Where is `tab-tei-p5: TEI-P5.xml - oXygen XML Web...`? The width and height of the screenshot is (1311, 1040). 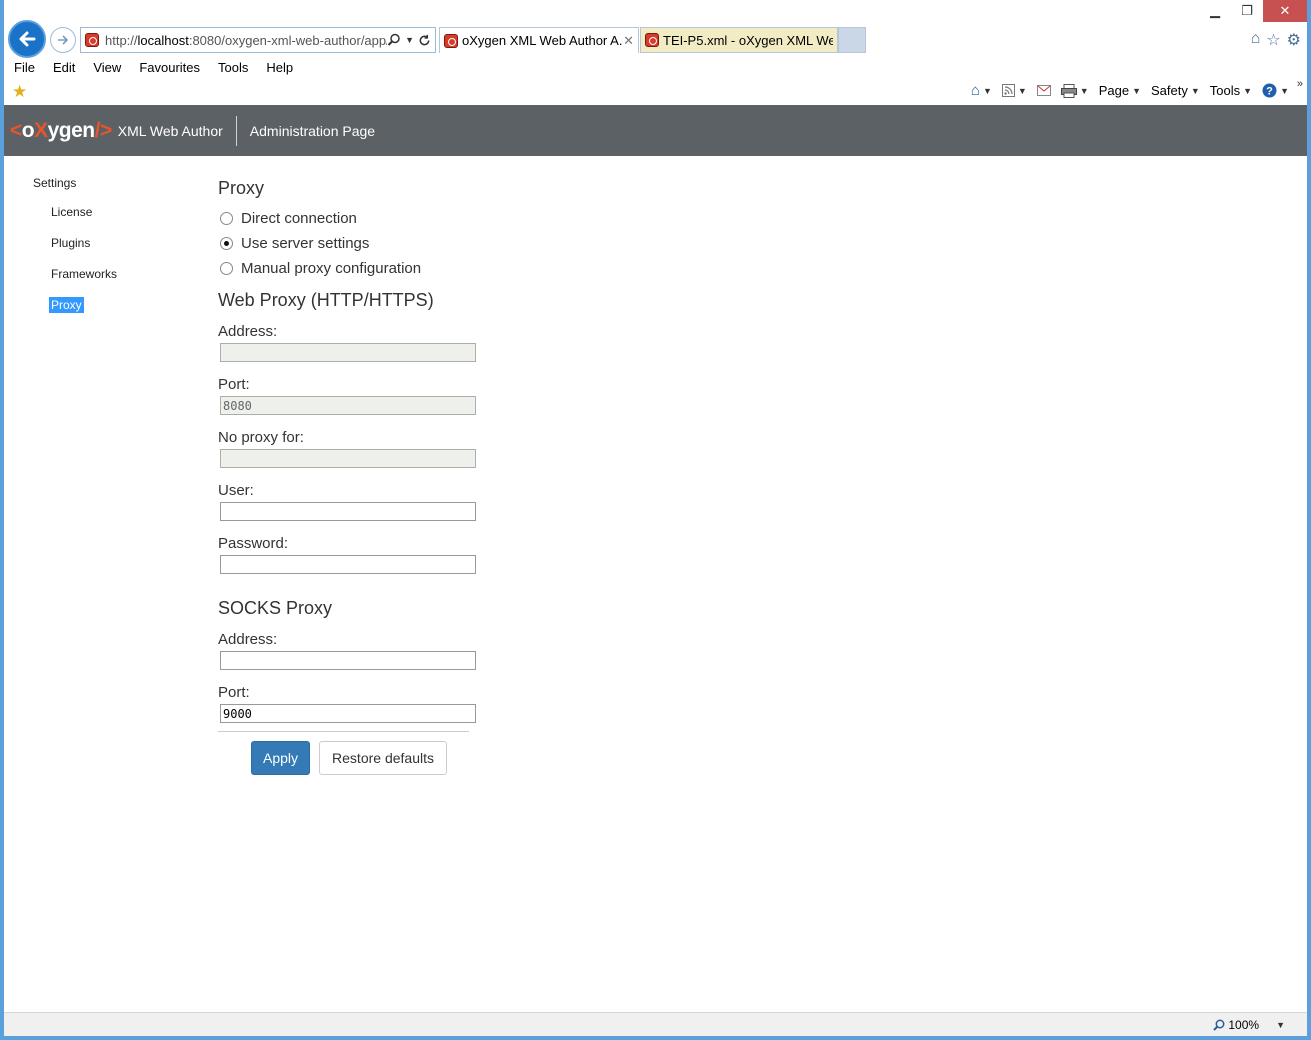
tab-tei-p5: TEI-P5.xml - oXygen XML Web... is located at coordinates (739, 40).